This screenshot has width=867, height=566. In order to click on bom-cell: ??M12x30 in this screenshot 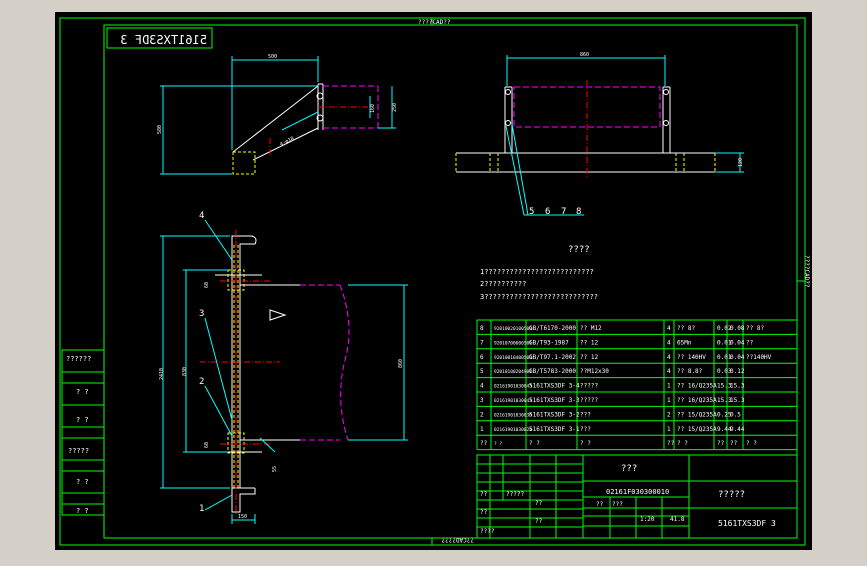, I will do `click(594, 371)`.